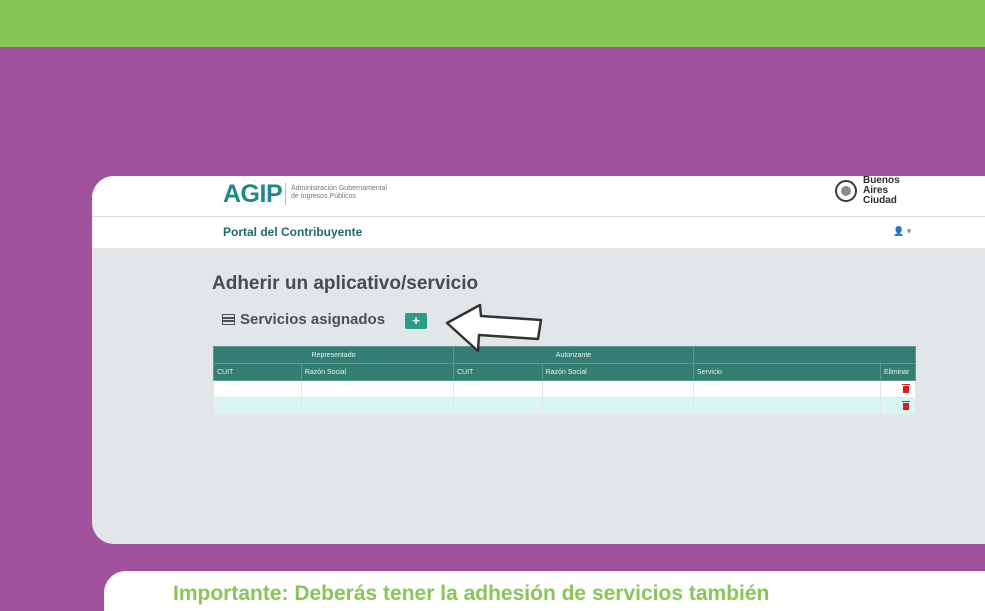  Describe the element at coordinates (846, 191) in the screenshot. I see `buenos-aires-emblem-icon` at that location.